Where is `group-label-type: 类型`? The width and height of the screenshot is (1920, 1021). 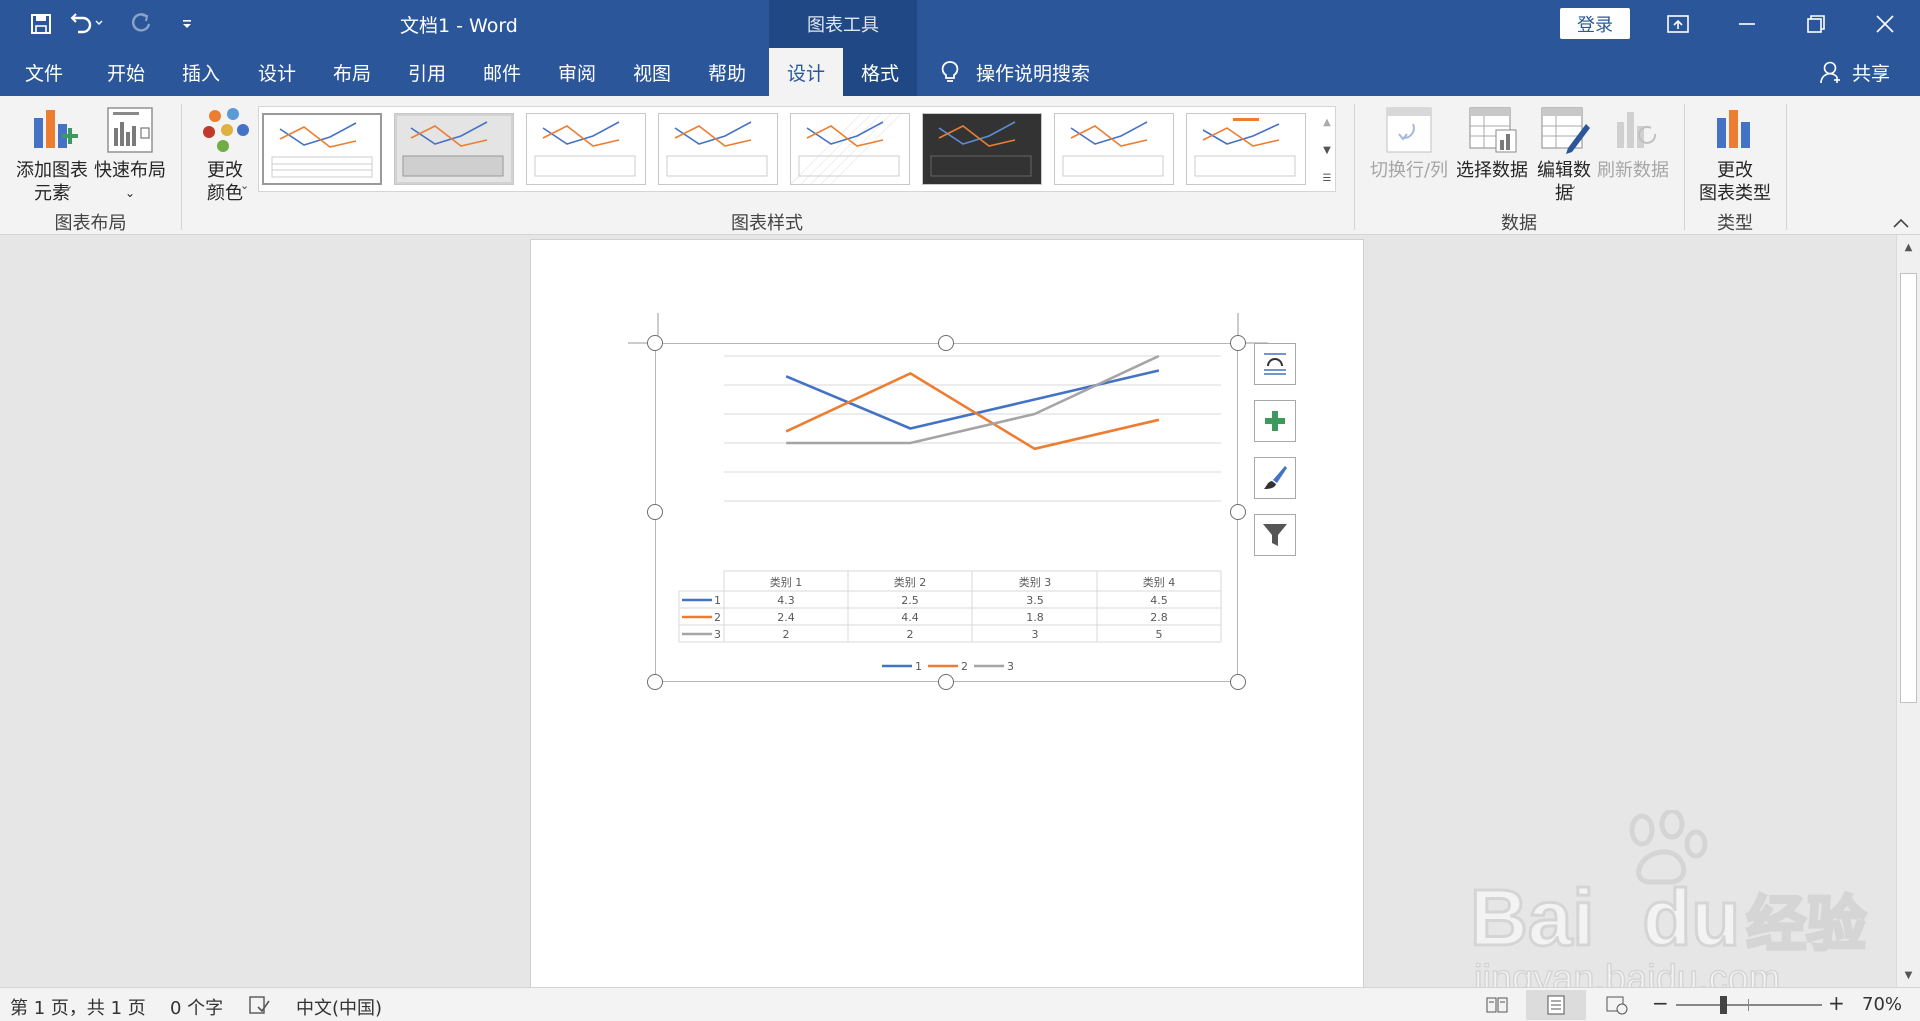
group-label-type: 类型 is located at coordinates (1735, 223).